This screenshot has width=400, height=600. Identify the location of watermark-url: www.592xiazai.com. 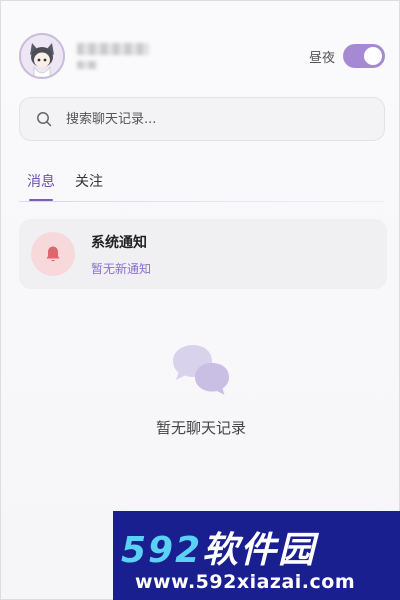
(245, 582).